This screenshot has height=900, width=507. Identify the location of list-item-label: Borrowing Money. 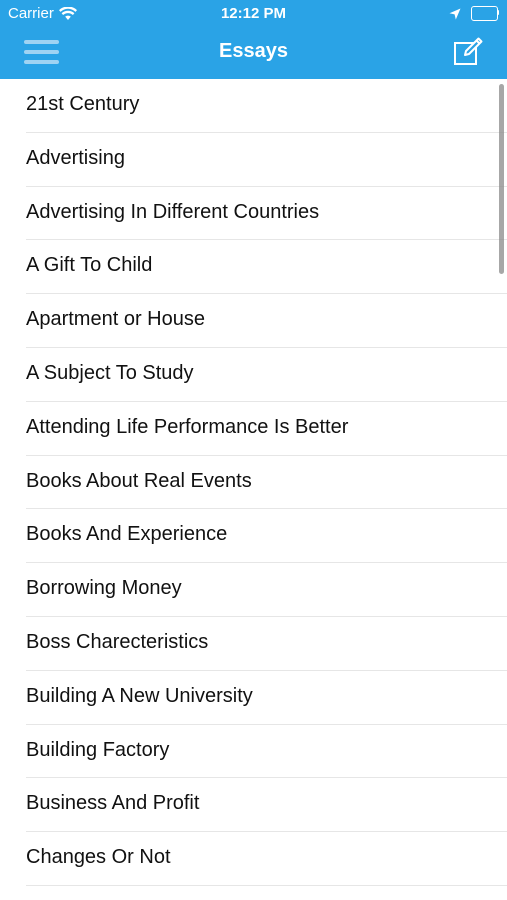
(104, 588).